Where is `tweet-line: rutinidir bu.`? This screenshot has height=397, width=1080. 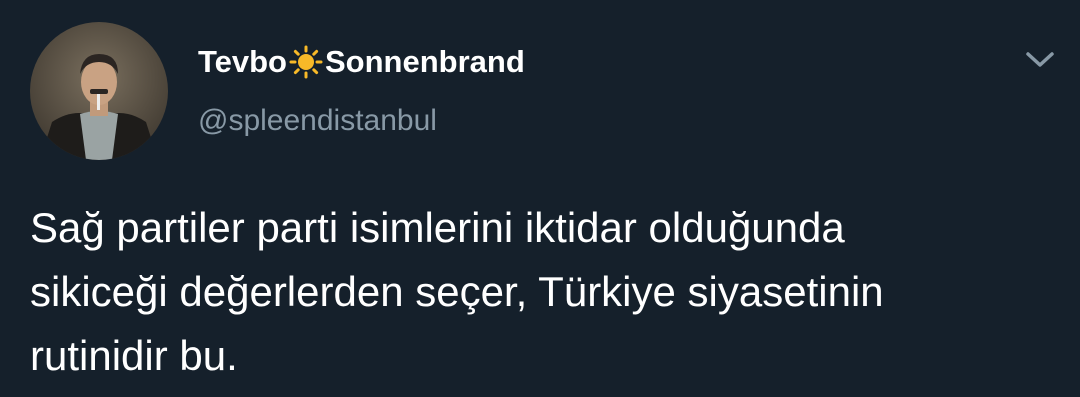 tweet-line: rutinidir bu. is located at coordinates (134, 355).